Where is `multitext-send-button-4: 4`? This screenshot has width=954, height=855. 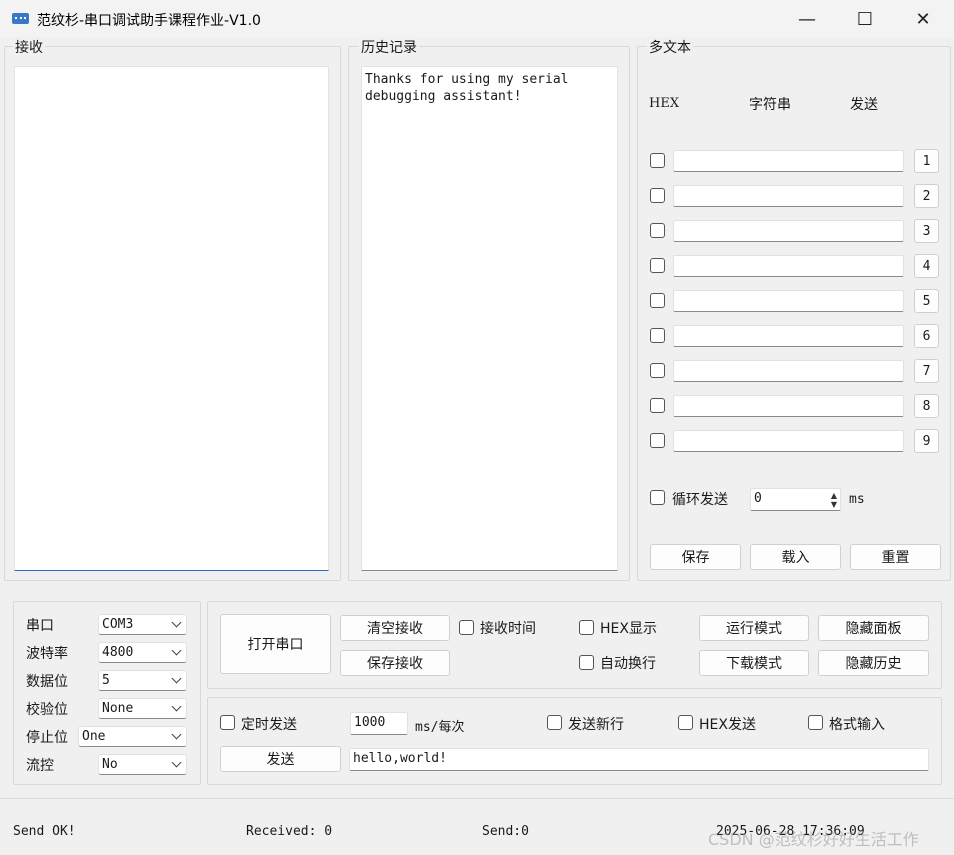 multitext-send-button-4: 4 is located at coordinates (926, 266).